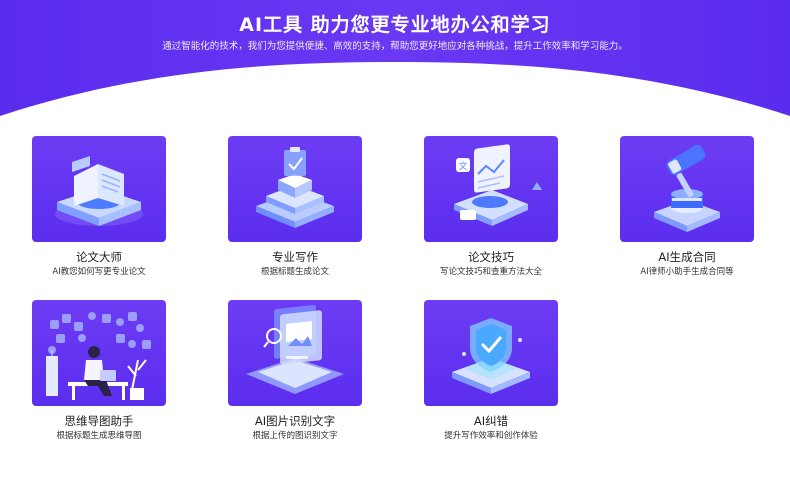  I want to click on svg-text: 文, so click(462, 166).